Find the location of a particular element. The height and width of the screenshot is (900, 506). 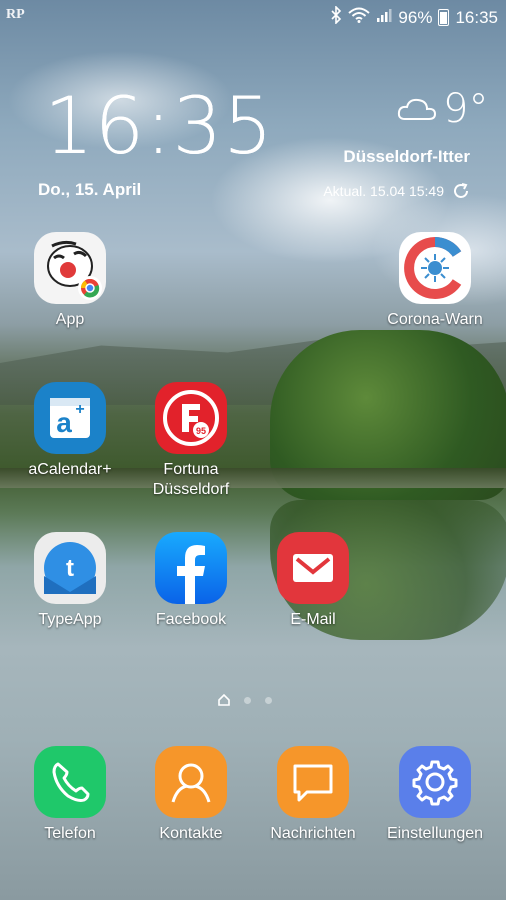

status-time: 16:35 is located at coordinates (476, 17).